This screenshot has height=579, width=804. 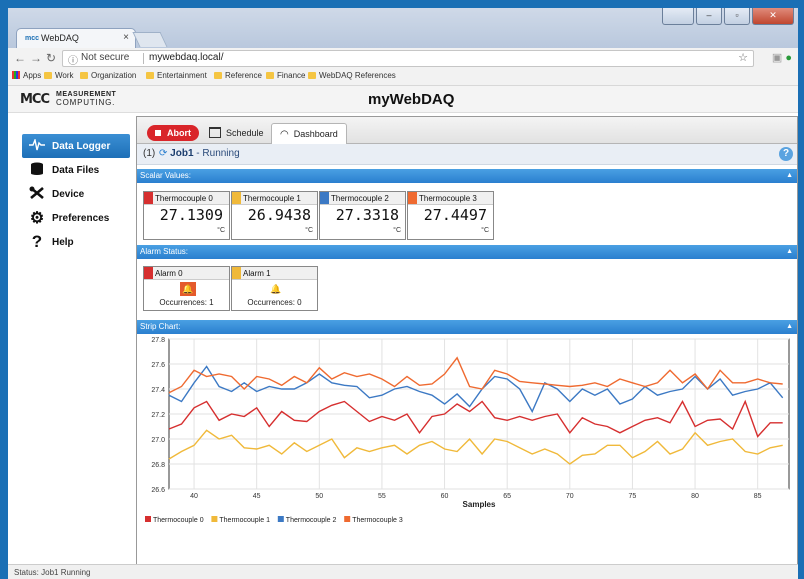 I want to click on spinner-icon: ⟳, so click(x=163, y=153).